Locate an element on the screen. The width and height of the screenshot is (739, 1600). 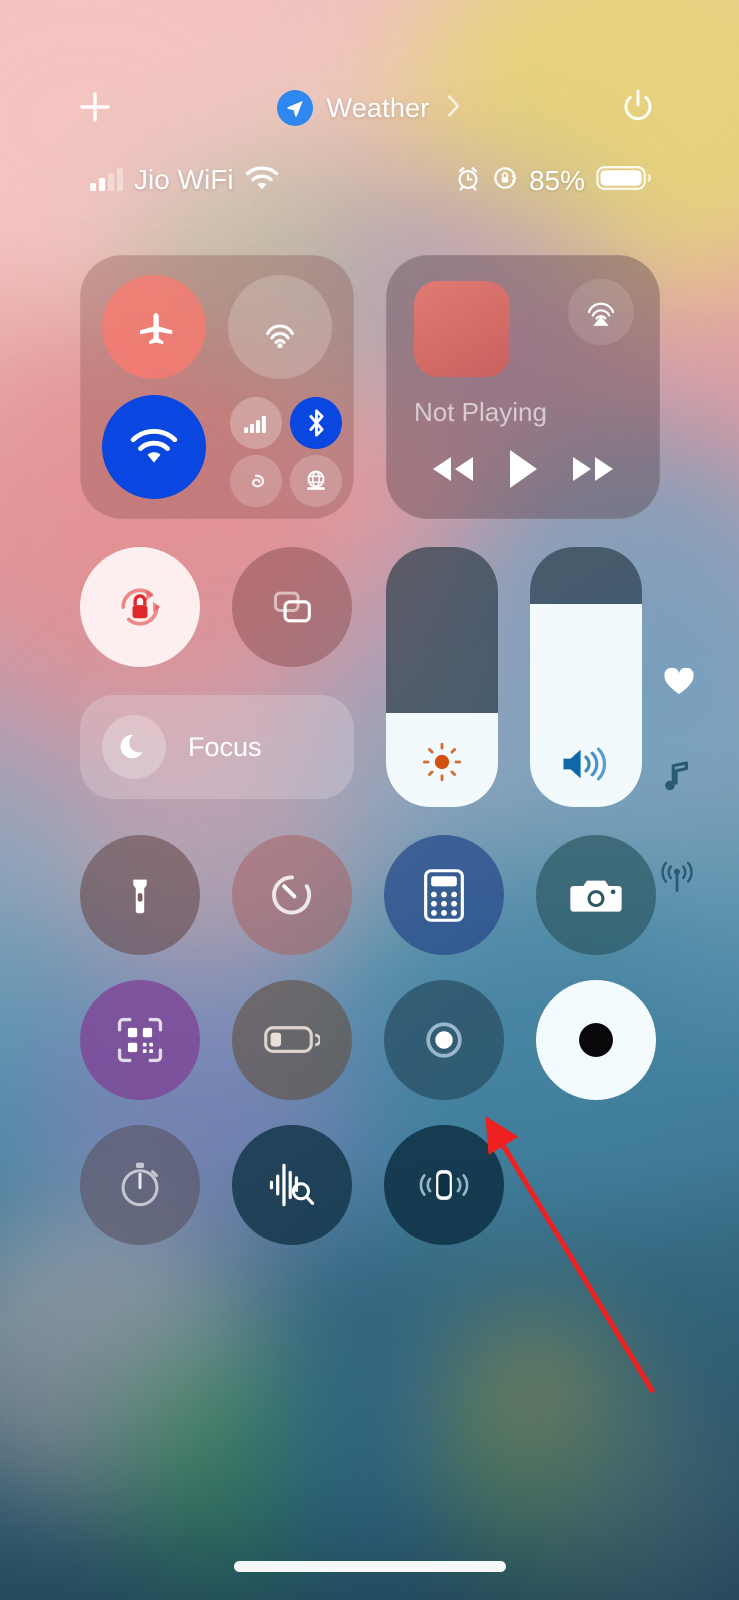
bluetooth-button is located at coordinates (316, 423).